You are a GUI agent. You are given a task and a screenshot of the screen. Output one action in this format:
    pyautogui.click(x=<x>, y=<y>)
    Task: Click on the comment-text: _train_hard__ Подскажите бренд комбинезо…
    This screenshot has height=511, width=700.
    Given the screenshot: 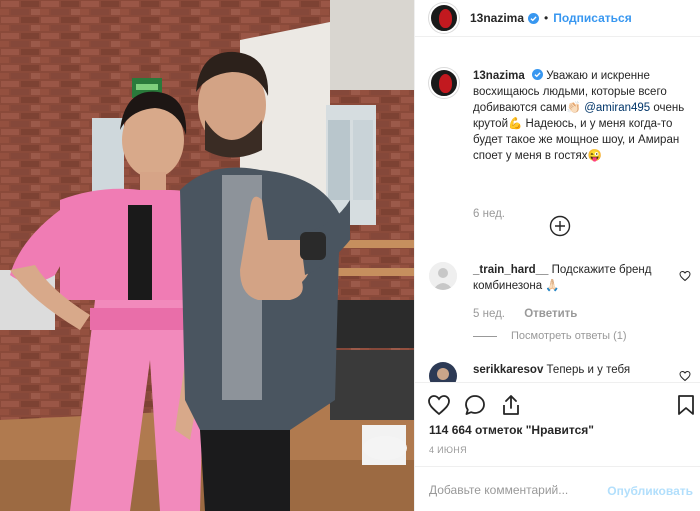 What is the action you would take?
    pyautogui.click(x=571, y=278)
    